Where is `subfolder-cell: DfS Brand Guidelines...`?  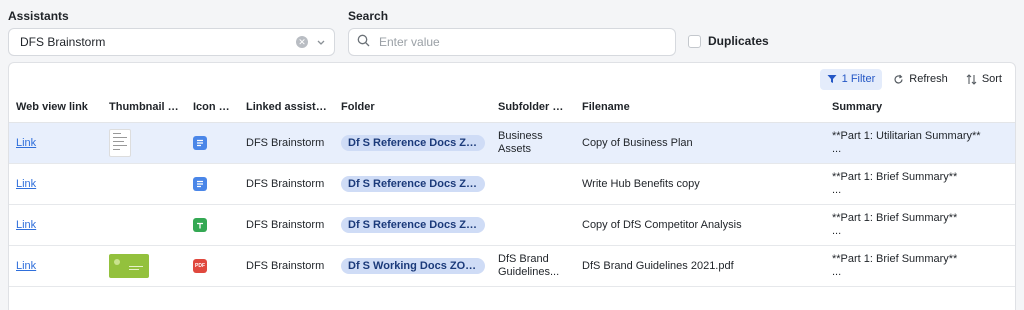
subfolder-cell: DfS Brand Guidelines... is located at coordinates (533, 266).